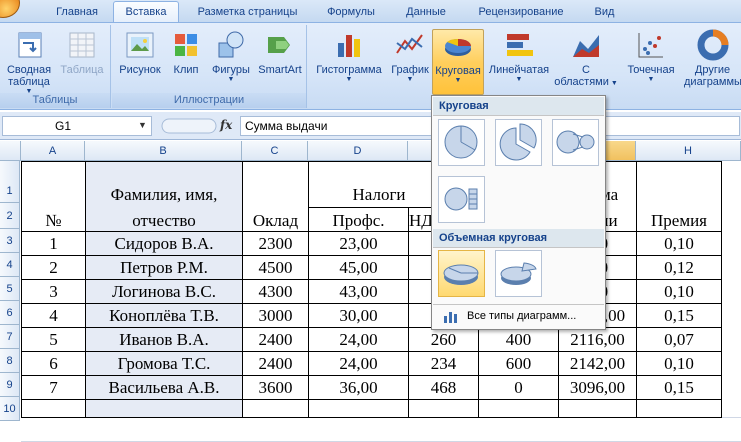 This screenshot has height=442, width=741. I want to click on cell-num: 5, so click(53, 339).